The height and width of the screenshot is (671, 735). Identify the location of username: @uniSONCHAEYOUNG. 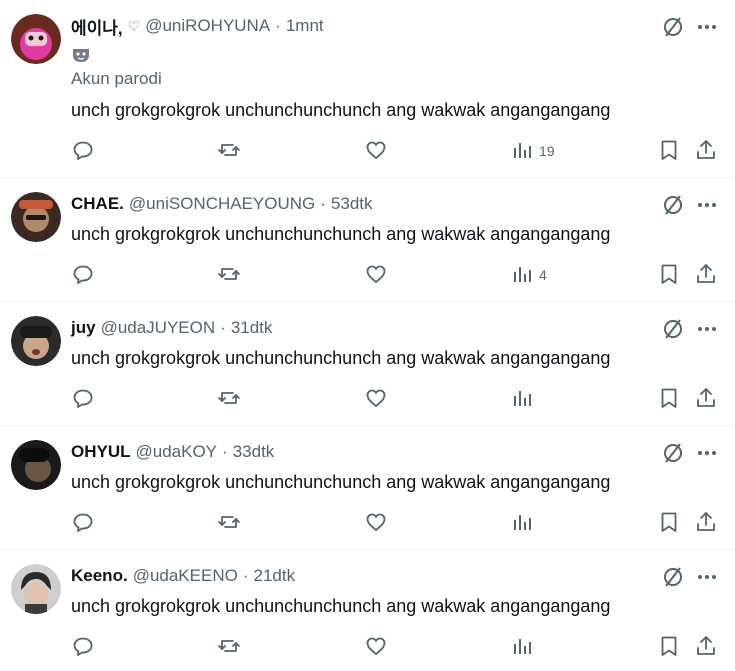
(222, 204).